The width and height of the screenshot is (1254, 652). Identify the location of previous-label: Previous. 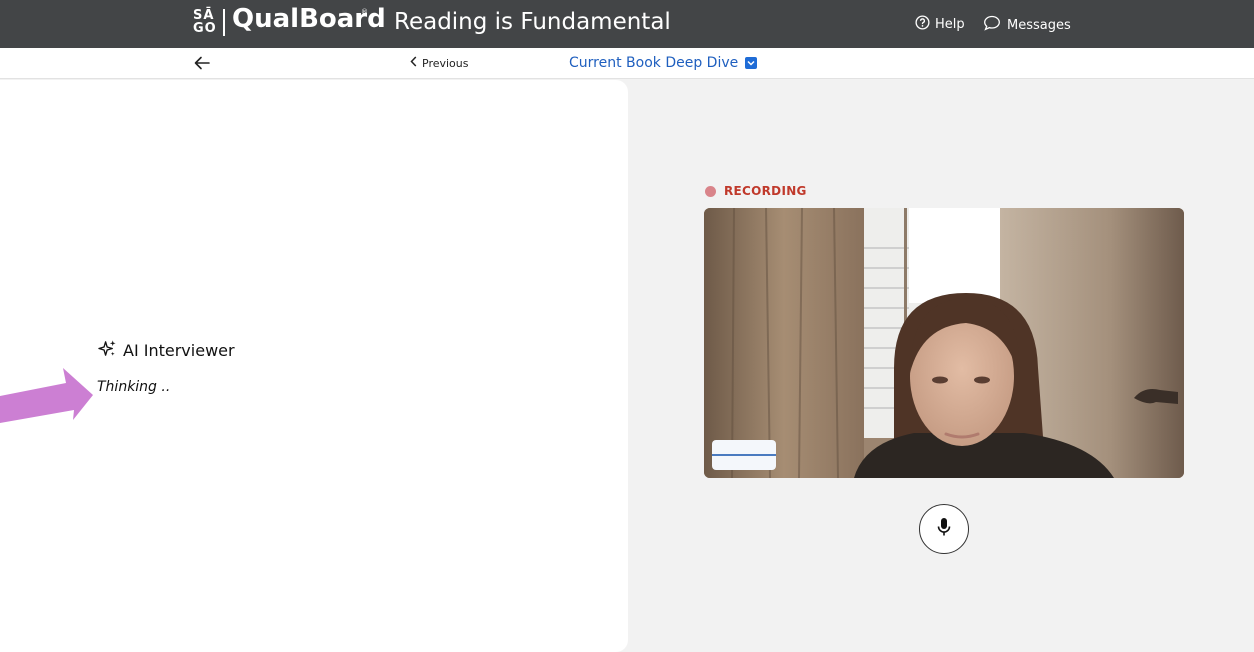
(445, 63).